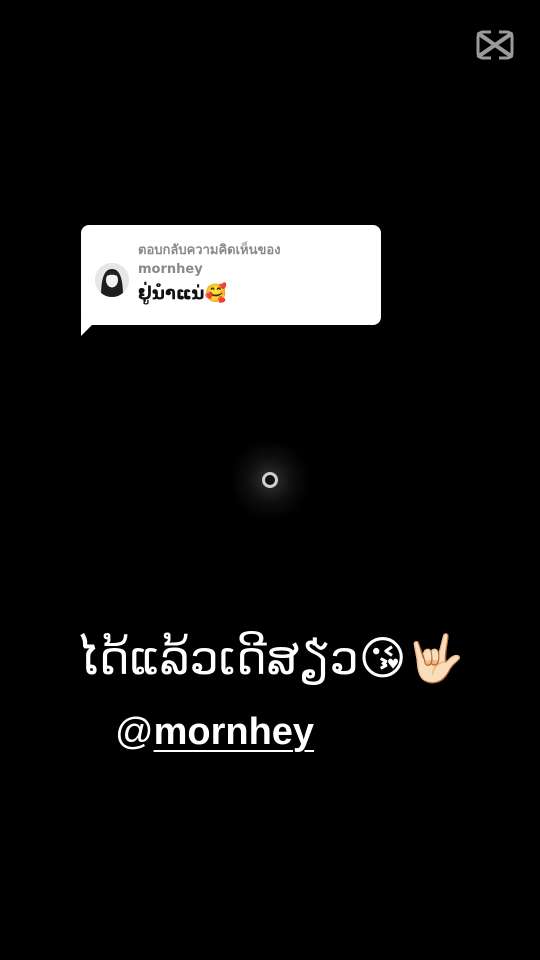  Describe the element at coordinates (182, 293) in the screenshot. I see `reply-comment-text: ຢູ່ນຳແນ່🥰` at that location.